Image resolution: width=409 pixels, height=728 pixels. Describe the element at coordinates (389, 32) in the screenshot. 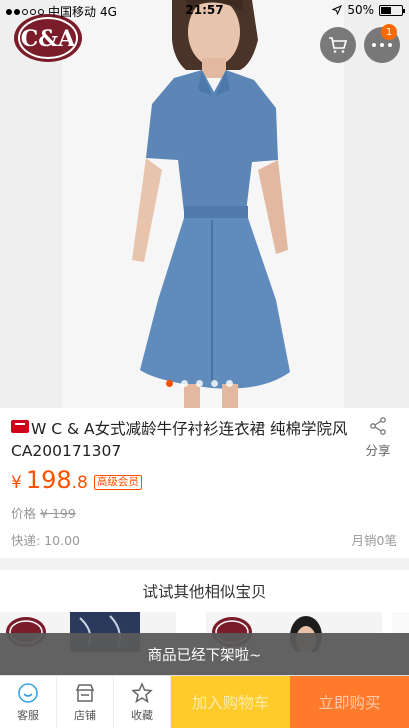

I see `notification-badge: 1` at that location.